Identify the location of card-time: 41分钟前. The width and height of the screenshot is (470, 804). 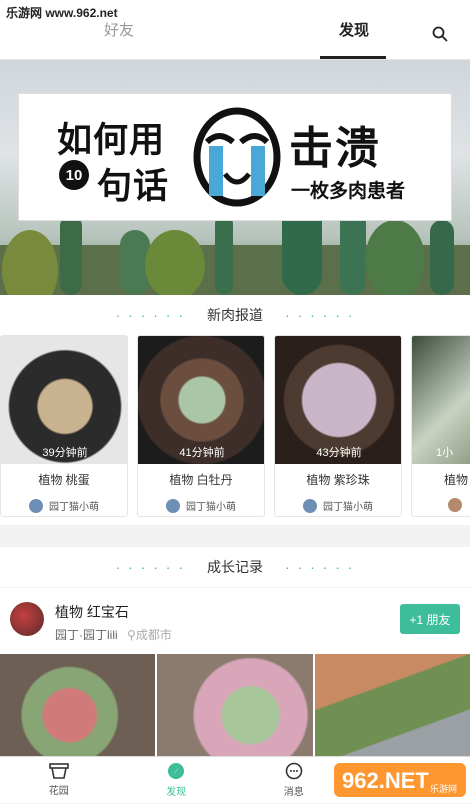
(201, 452).